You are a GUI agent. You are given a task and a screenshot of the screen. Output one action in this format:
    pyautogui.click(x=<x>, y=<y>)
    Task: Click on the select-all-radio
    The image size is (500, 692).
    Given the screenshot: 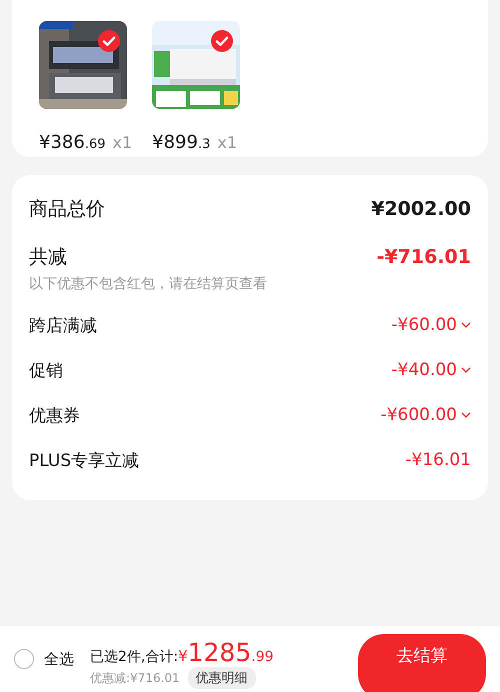 What is the action you would take?
    pyautogui.click(x=24, y=659)
    